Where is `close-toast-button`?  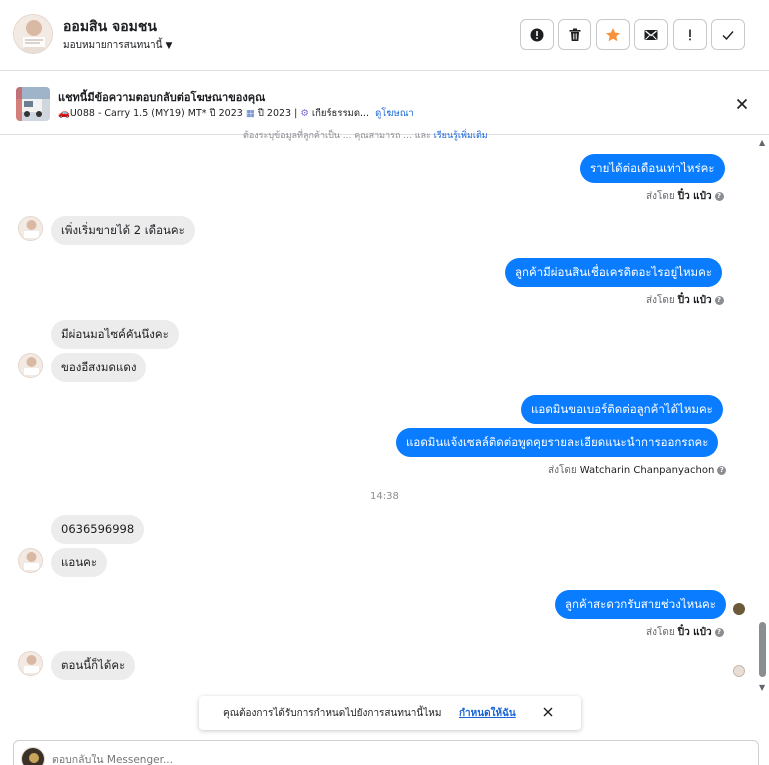
close-toast-button is located at coordinates (548, 713).